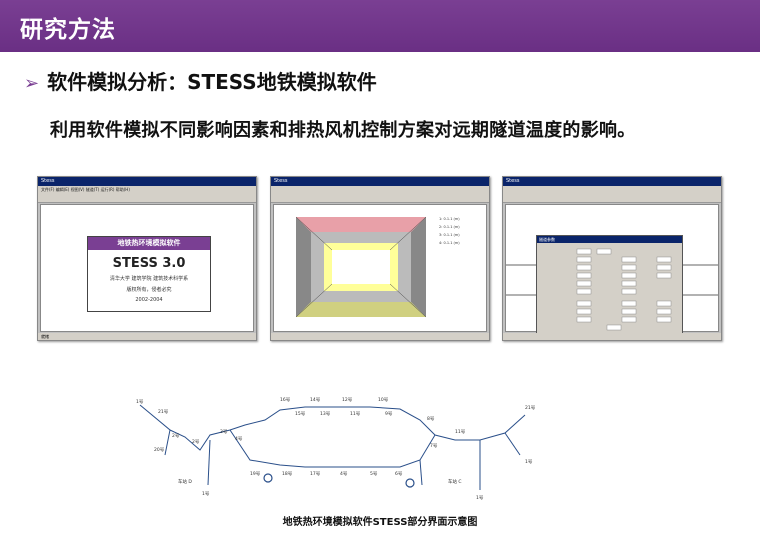 The height and width of the screenshot is (534, 760). What do you see at coordinates (449, 219) in the screenshot?
I see `legend-1: 1: 0.1.1 (m)` at bounding box center [449, 219].